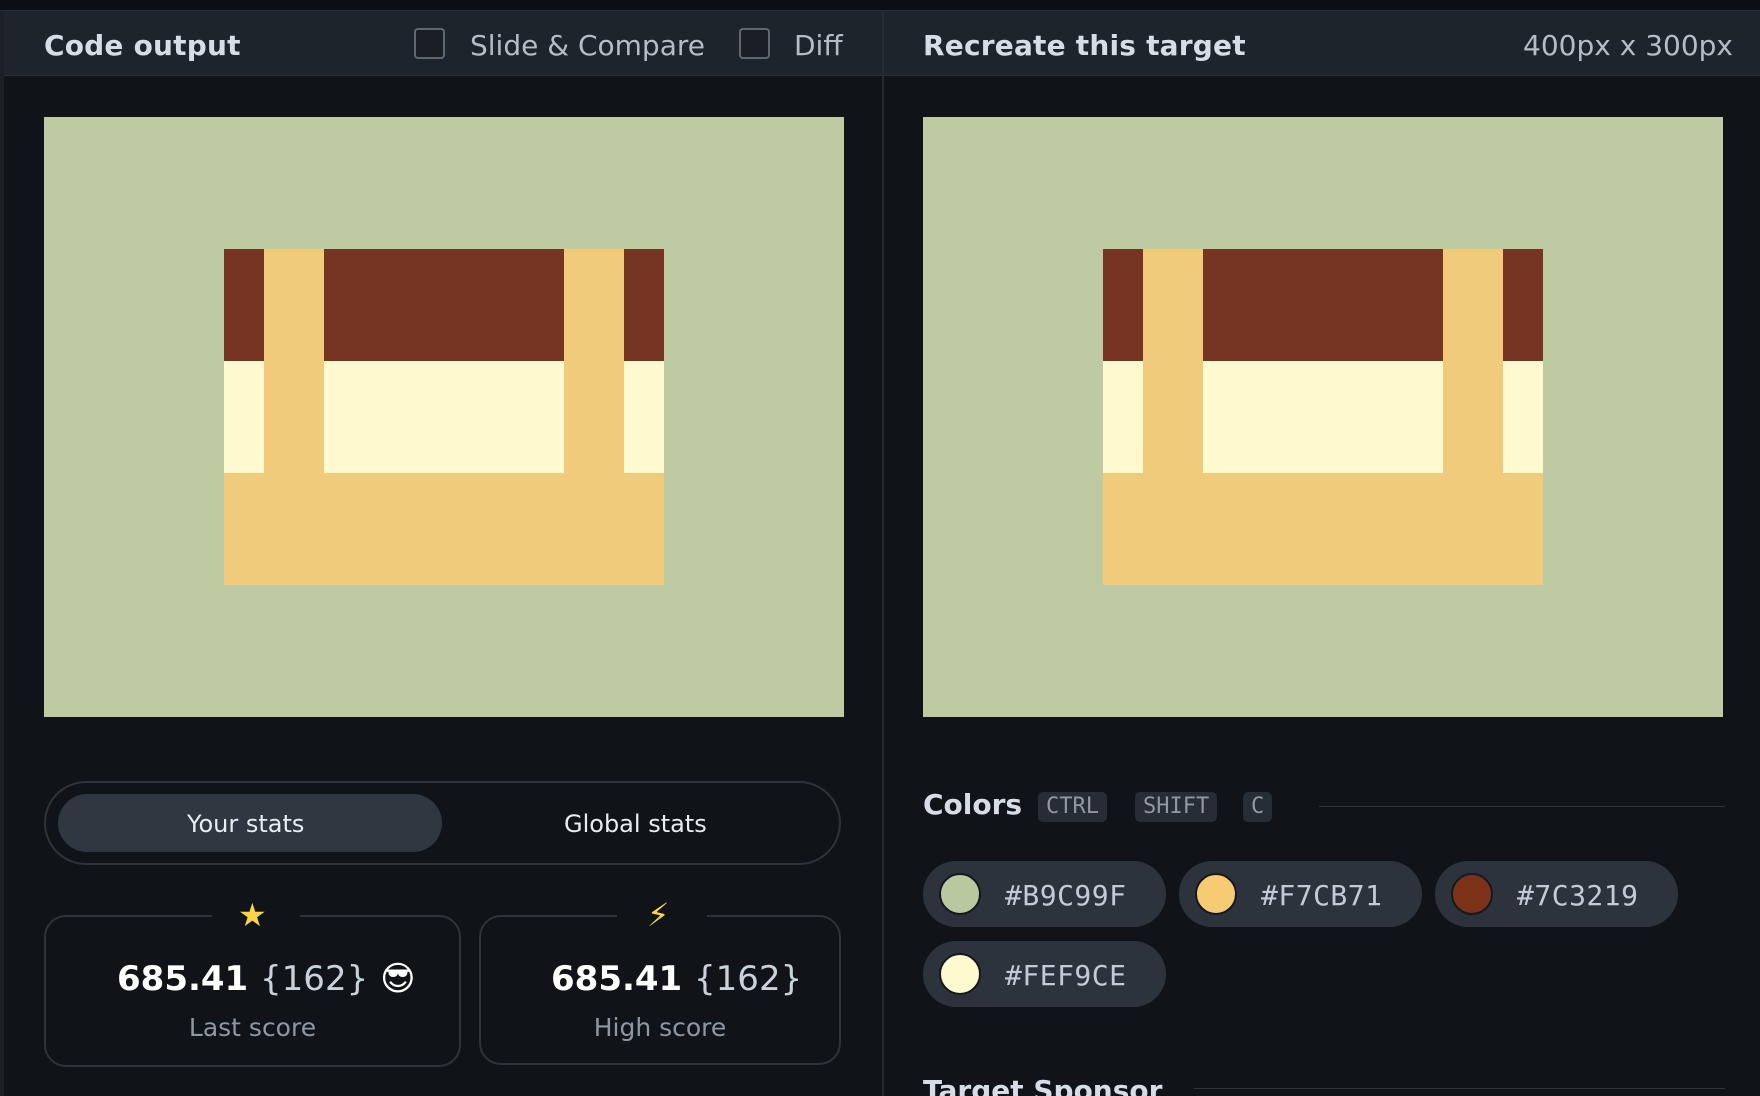 This screenshot has width=1760, height=1096. Describe the element at coordinates (314, 979) in the screenshot. I see `last-score-count: {162}` at that location.